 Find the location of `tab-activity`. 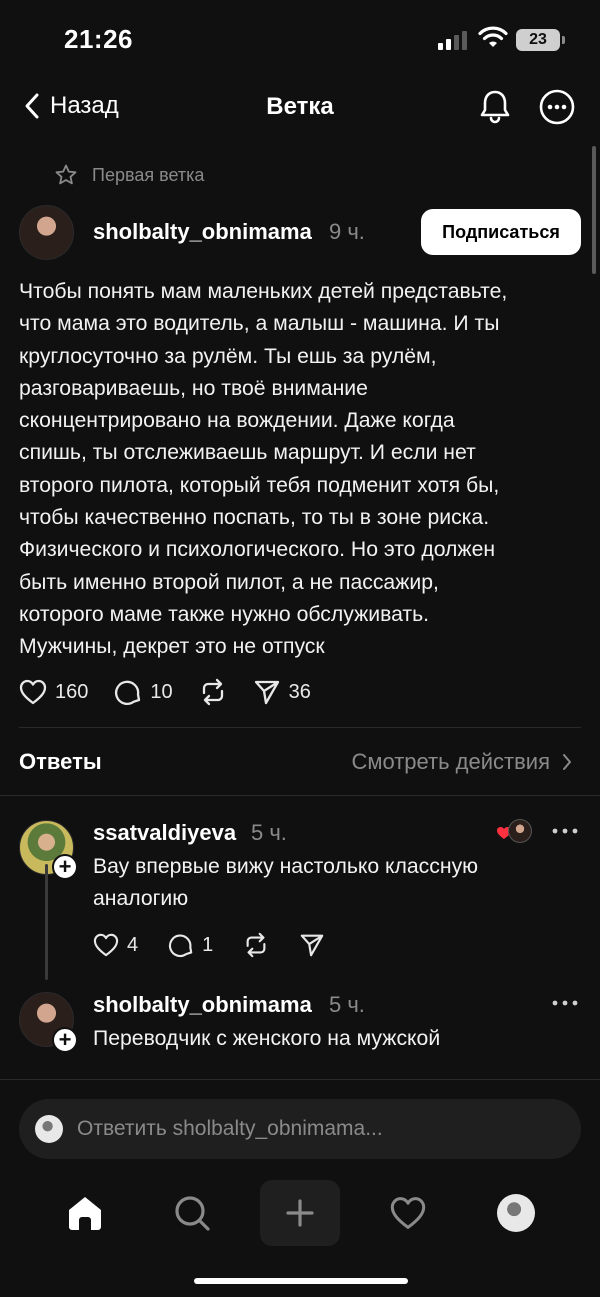

tab-activity is located at coordinates (408, 1213).